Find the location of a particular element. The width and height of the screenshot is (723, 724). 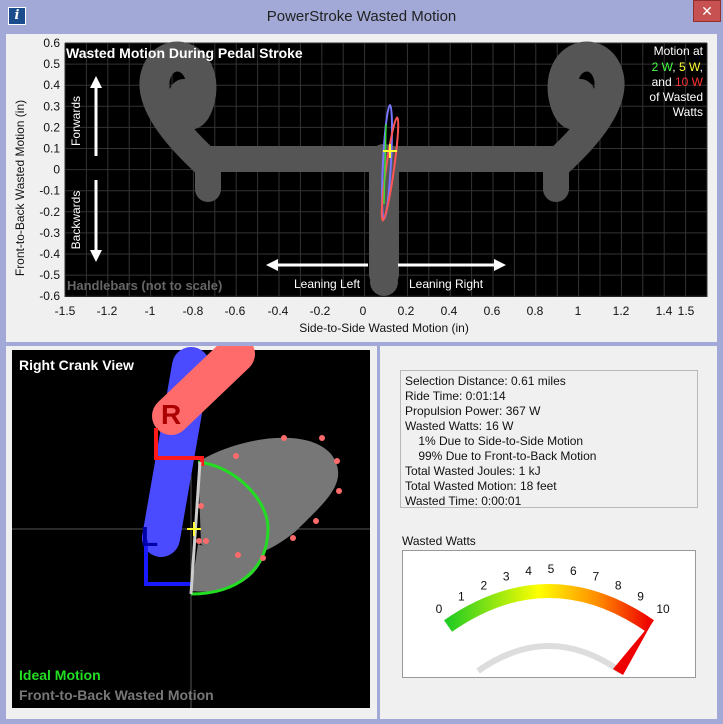

y-tick-label: 0.4 is located at coordinates (51, 85).